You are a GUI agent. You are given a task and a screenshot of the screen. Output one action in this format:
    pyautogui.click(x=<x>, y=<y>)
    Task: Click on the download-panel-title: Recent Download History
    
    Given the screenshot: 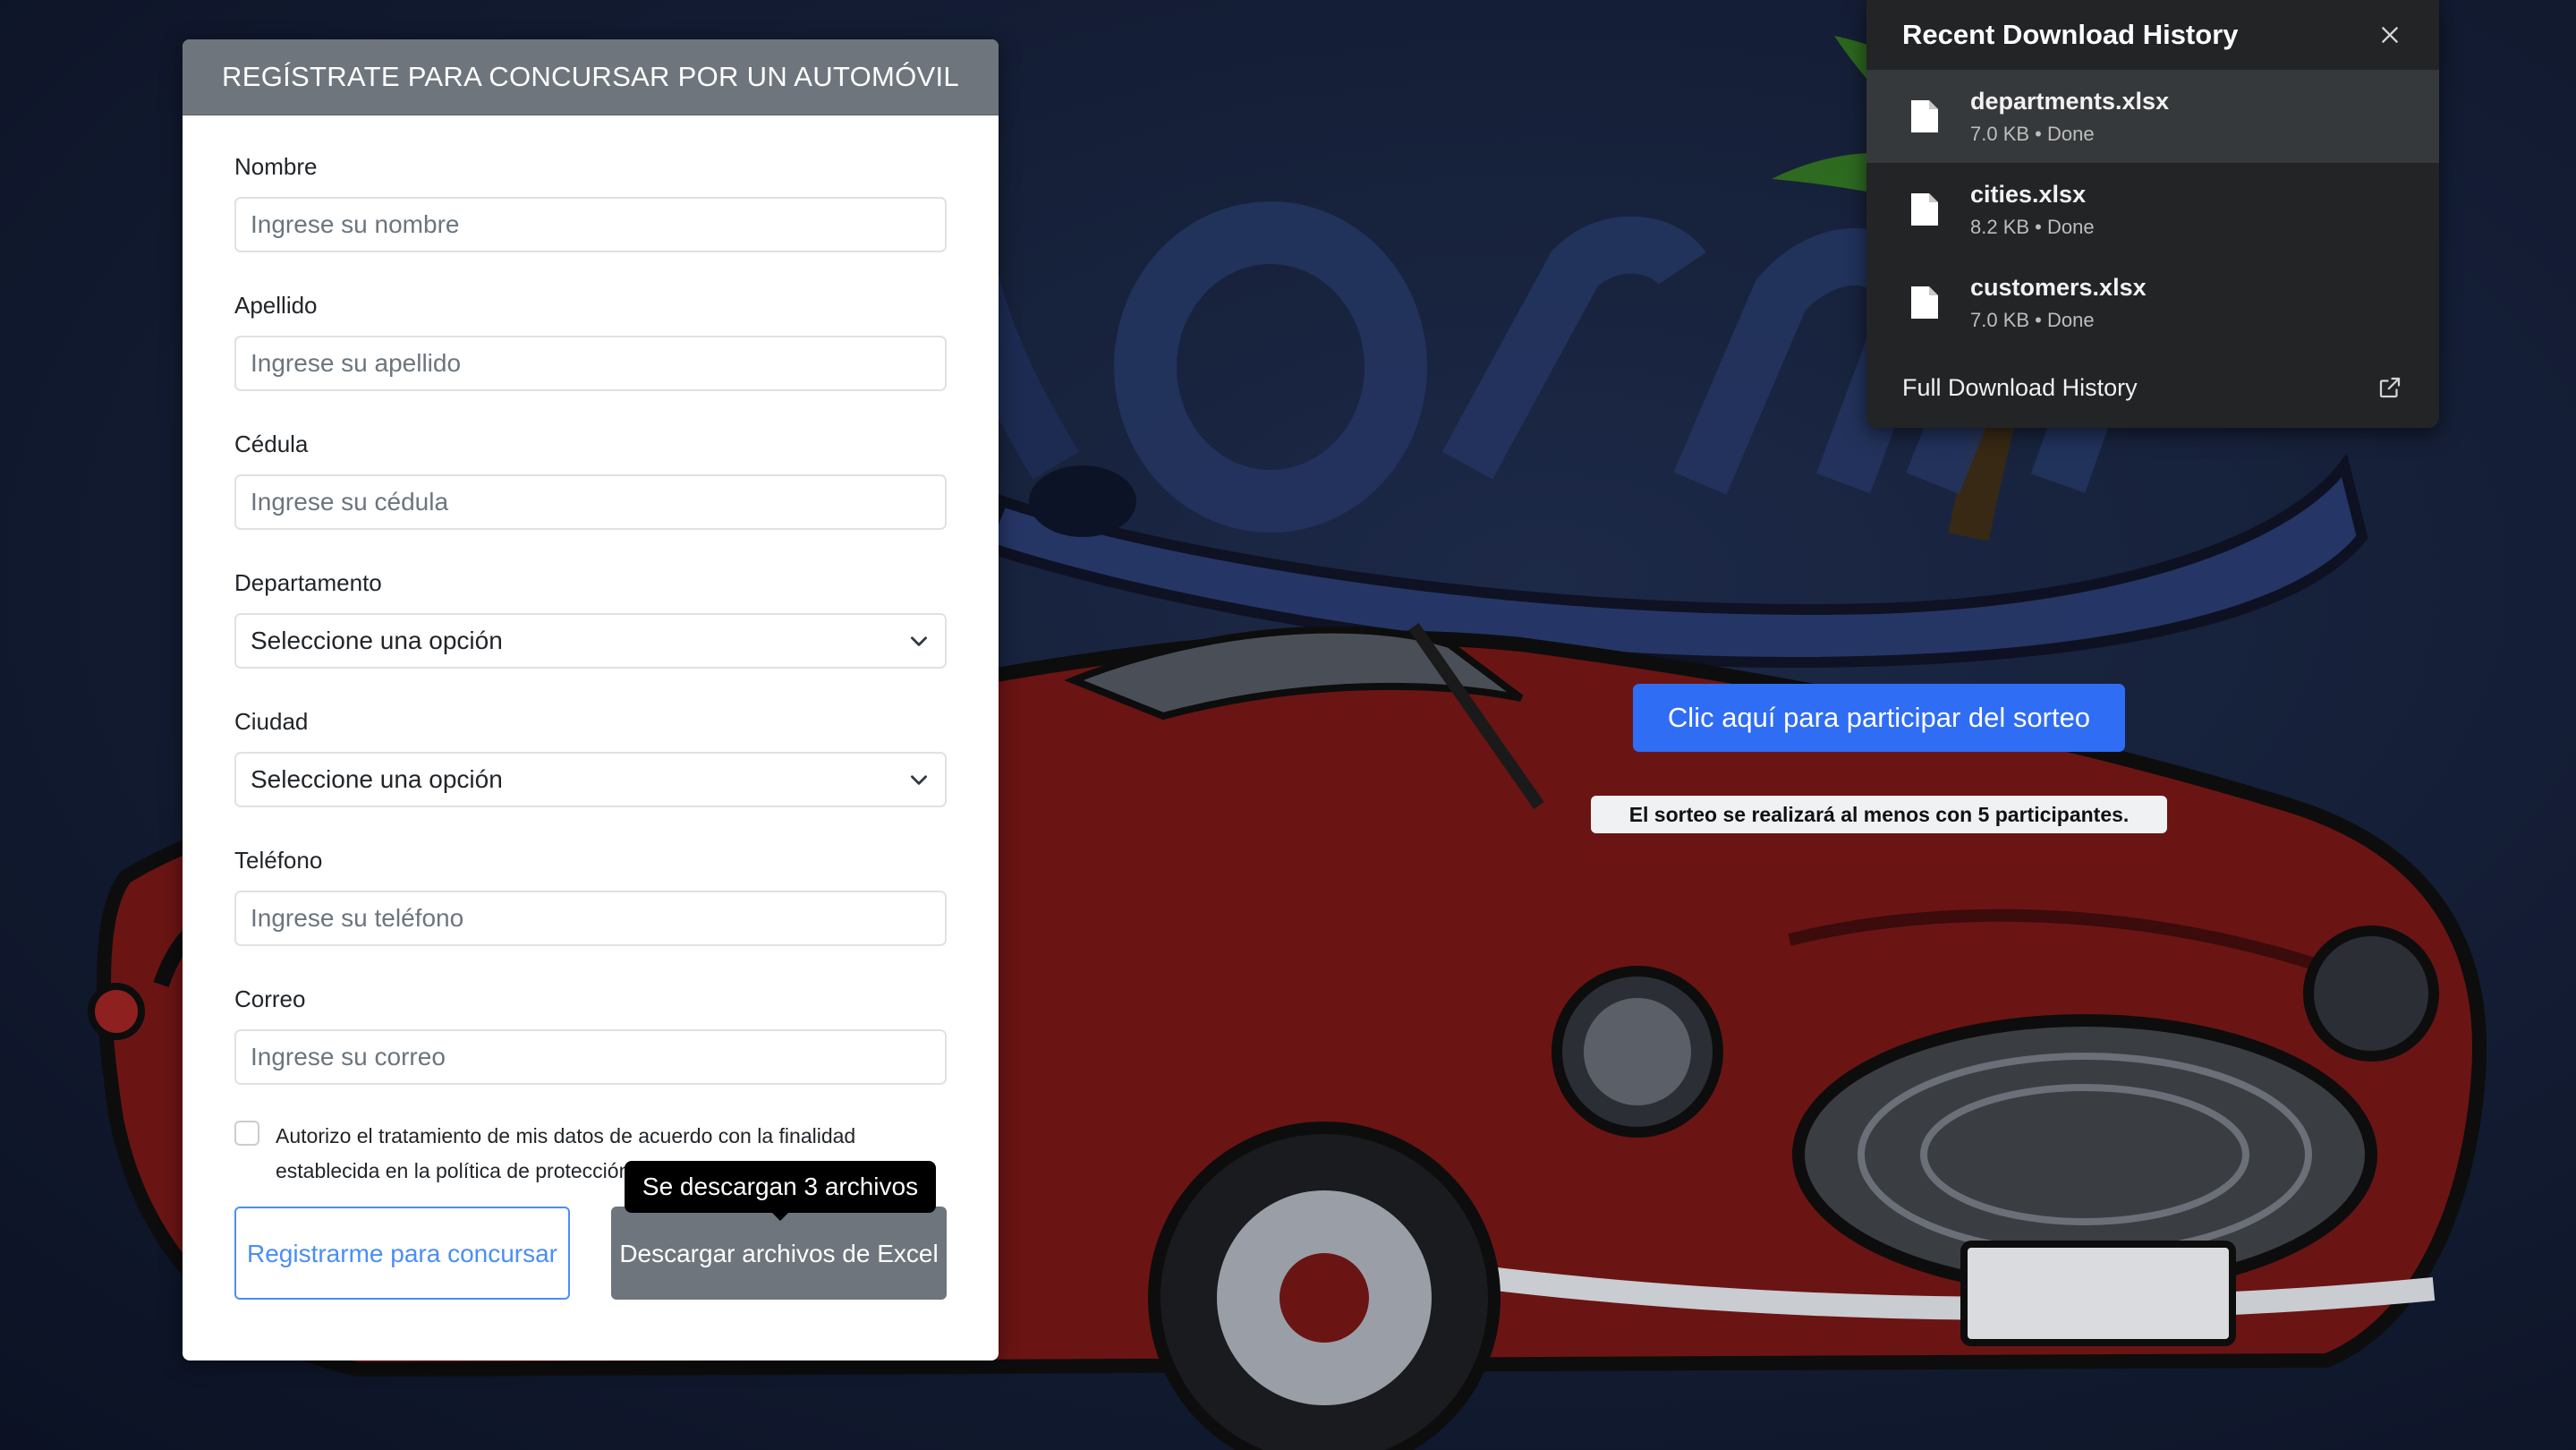 What is the action you would take?
    pyautogui.click(x=2070, y=34)
    